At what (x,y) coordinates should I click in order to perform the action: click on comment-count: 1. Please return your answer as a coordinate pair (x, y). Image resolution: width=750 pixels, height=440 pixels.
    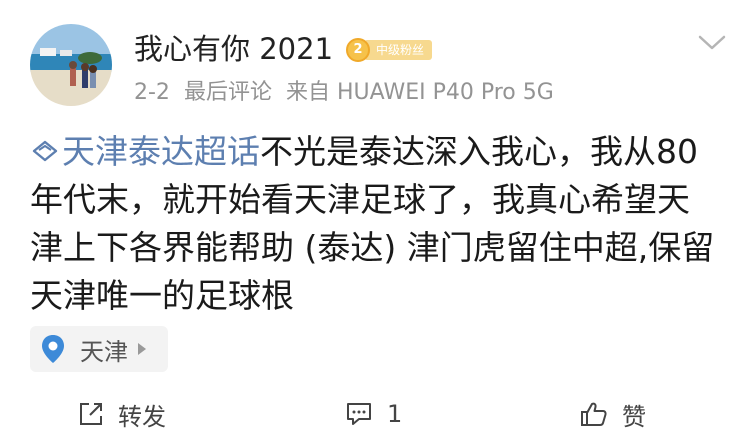
    Looking at the image, I should click on (395, 414).